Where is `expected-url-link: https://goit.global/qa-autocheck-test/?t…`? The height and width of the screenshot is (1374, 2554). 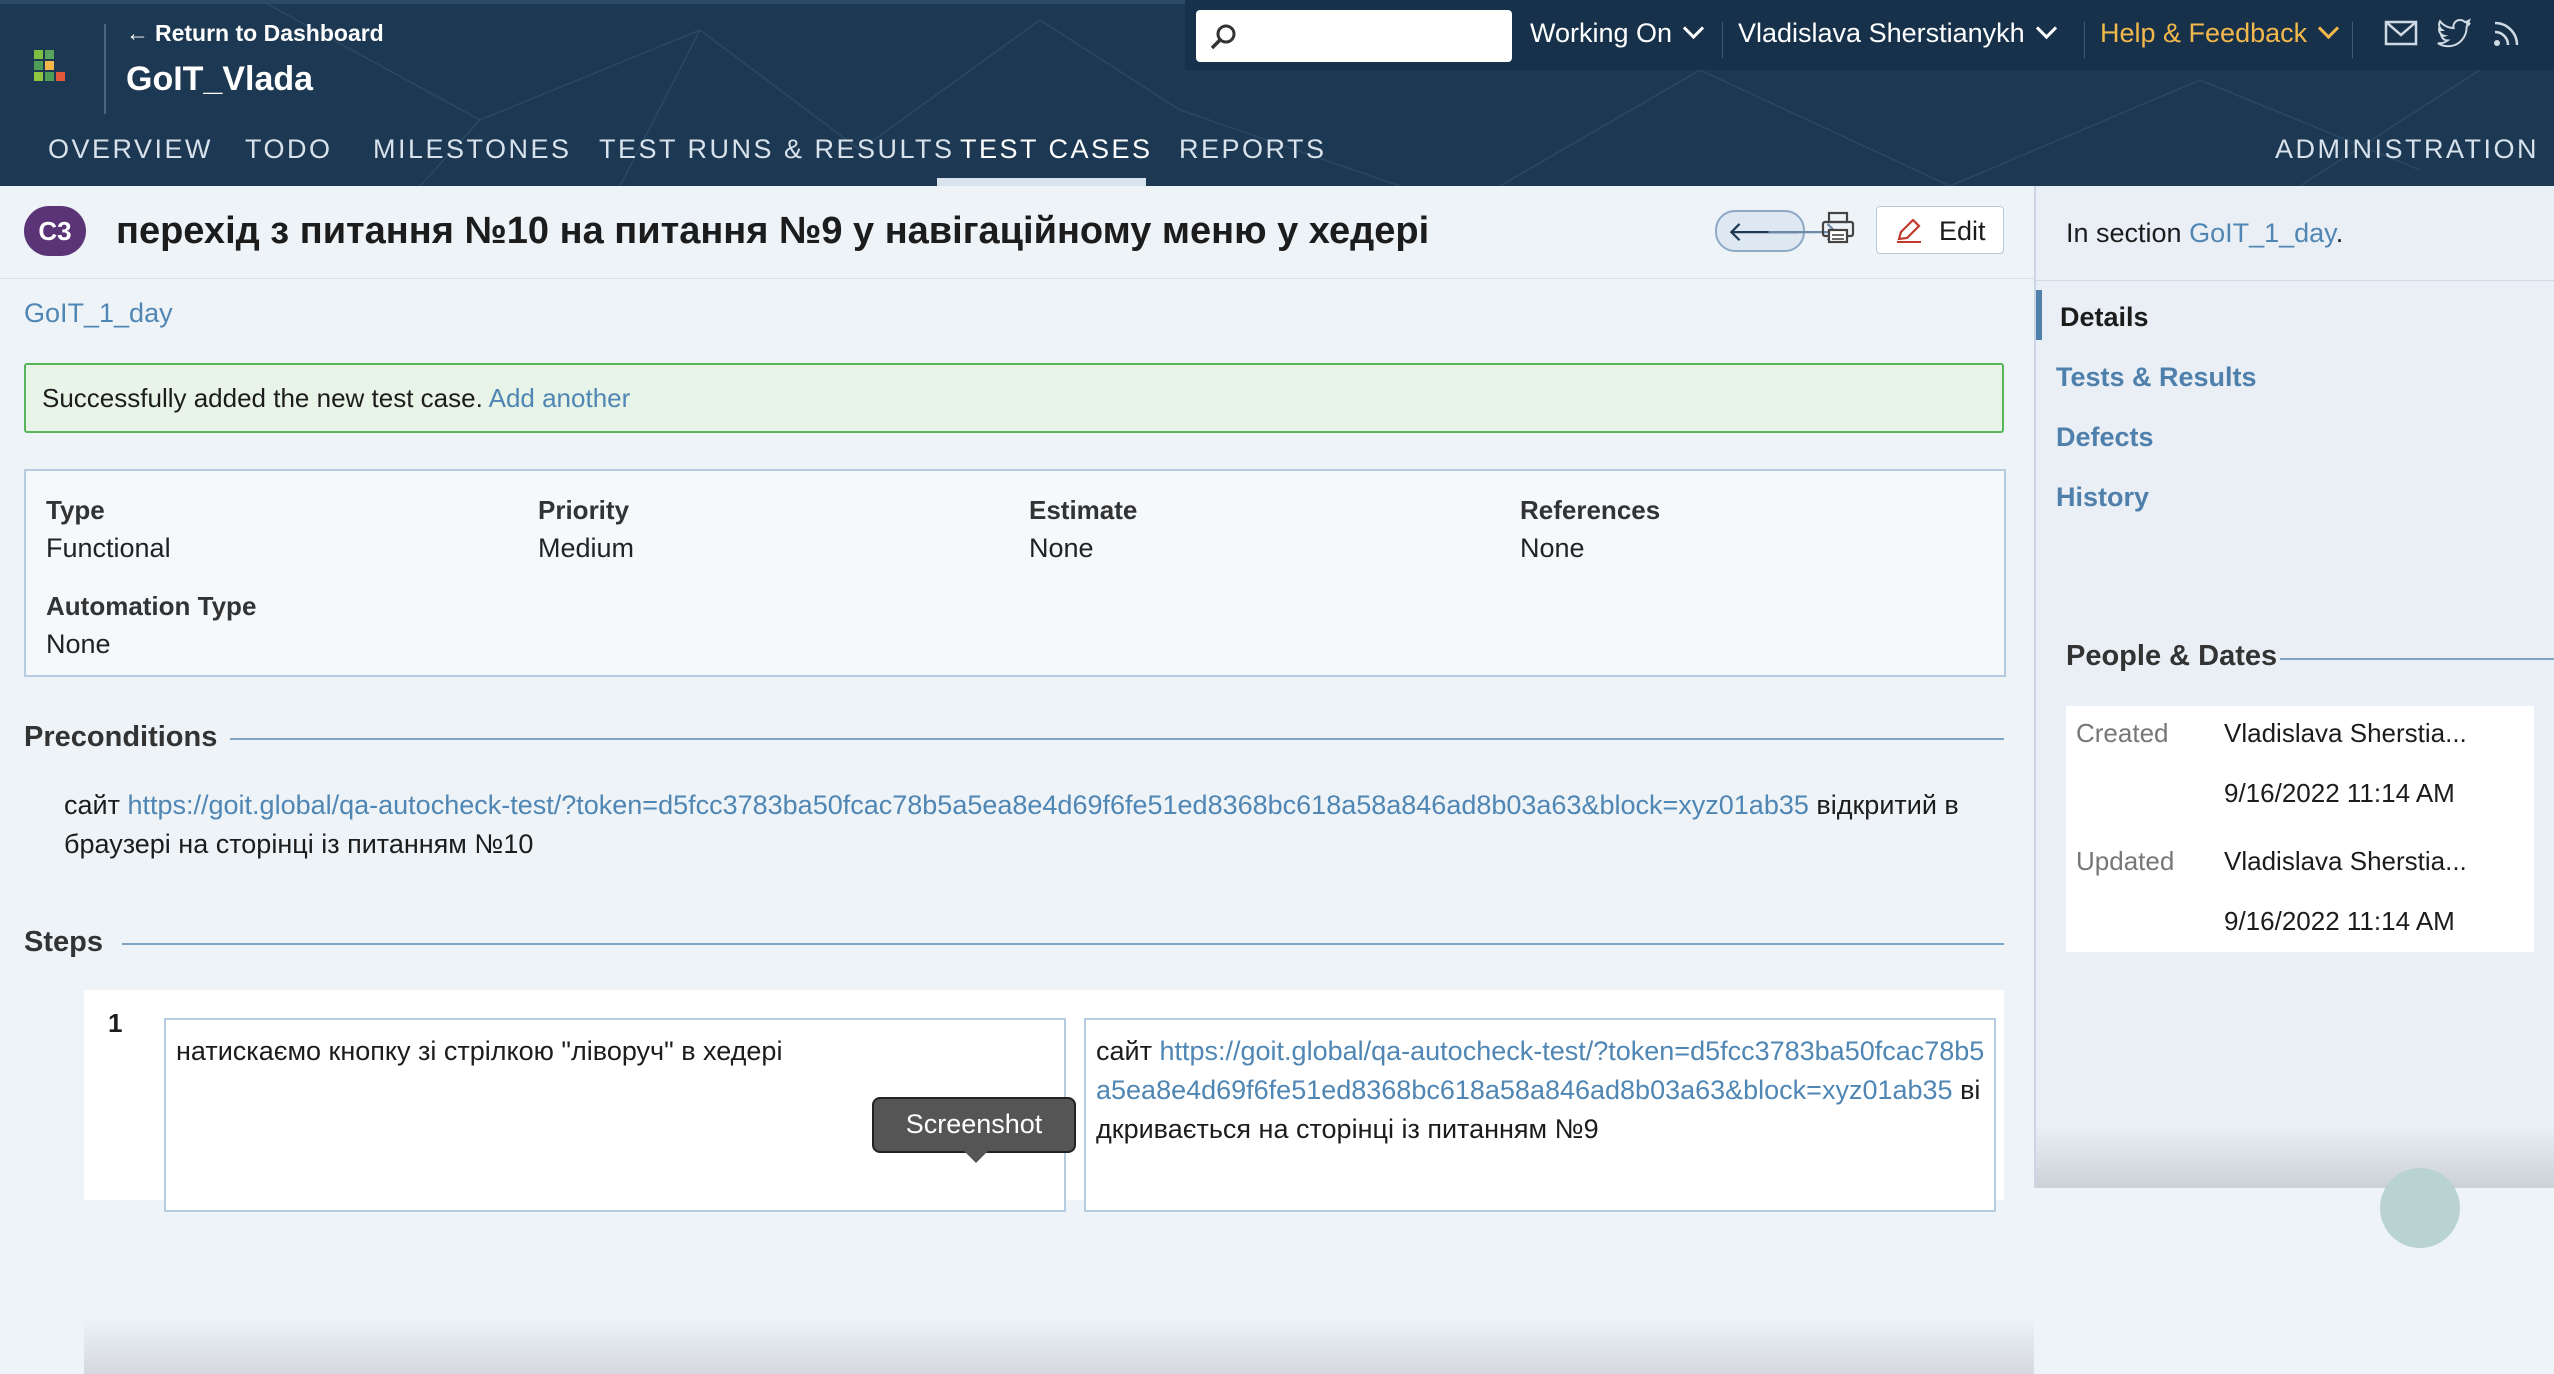
expected-url-link: https://goit.global/qa-autocheck-test/?t… is located at coordinates (1540, 1070).